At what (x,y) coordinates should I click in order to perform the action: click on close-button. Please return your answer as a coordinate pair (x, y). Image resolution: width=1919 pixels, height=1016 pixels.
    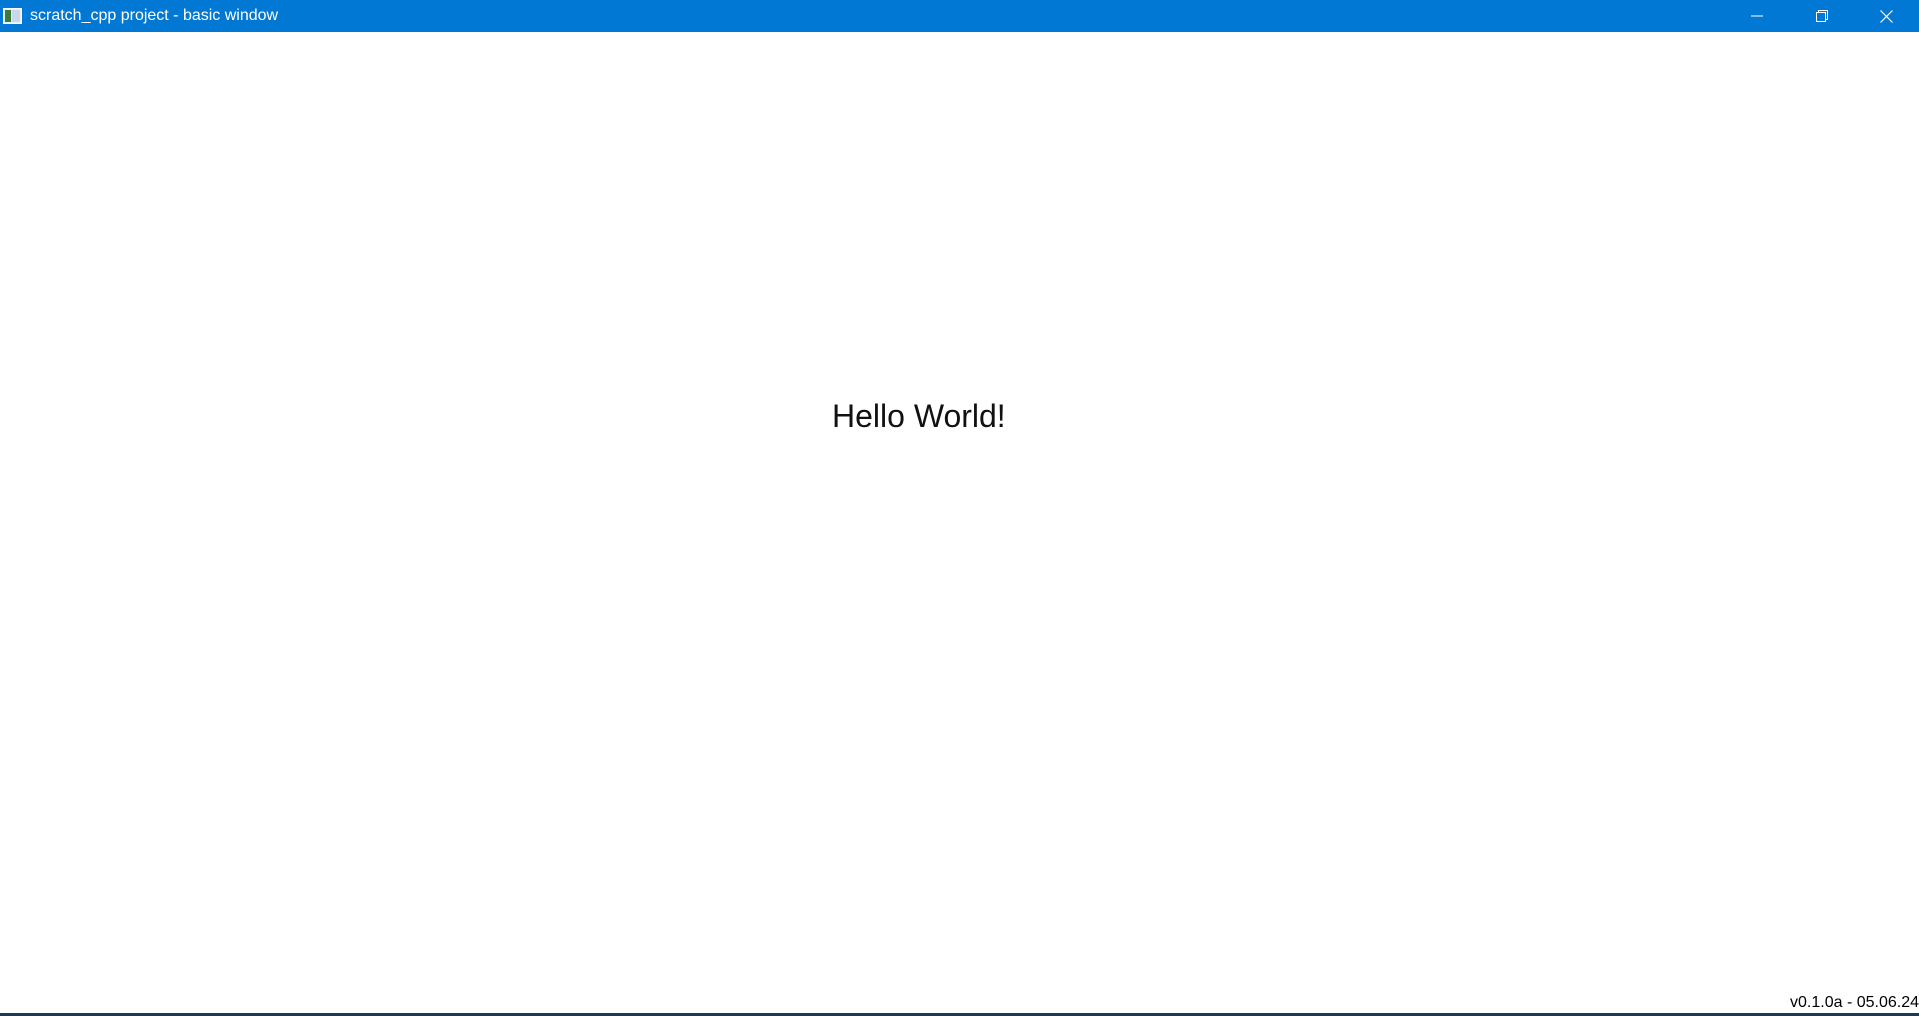
    Looking at the image, I should click on (1886, 16).